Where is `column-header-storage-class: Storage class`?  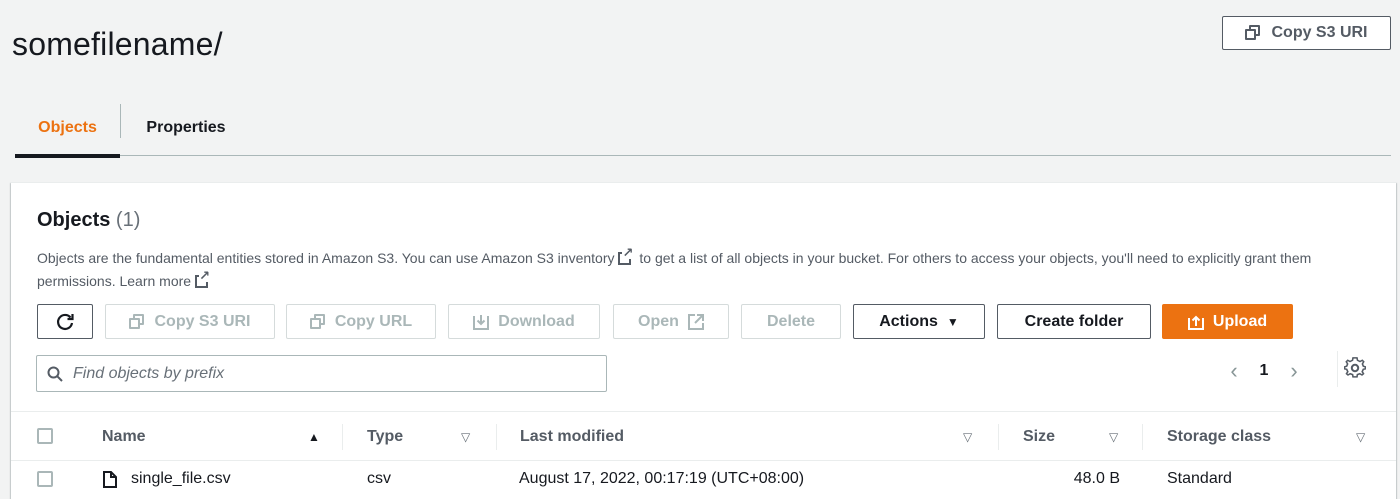
column-header-storage-class: Storage class is located at coordinates (1219, 437).